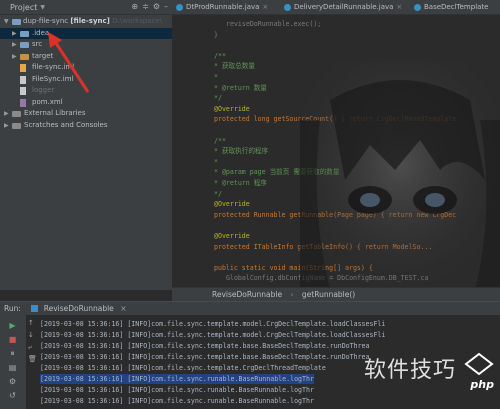 This screenshot has width=500, height=409. Describe the element at coordinates (482, 384) in the screenshot. I see `watermark-logo-text: php` at that location.